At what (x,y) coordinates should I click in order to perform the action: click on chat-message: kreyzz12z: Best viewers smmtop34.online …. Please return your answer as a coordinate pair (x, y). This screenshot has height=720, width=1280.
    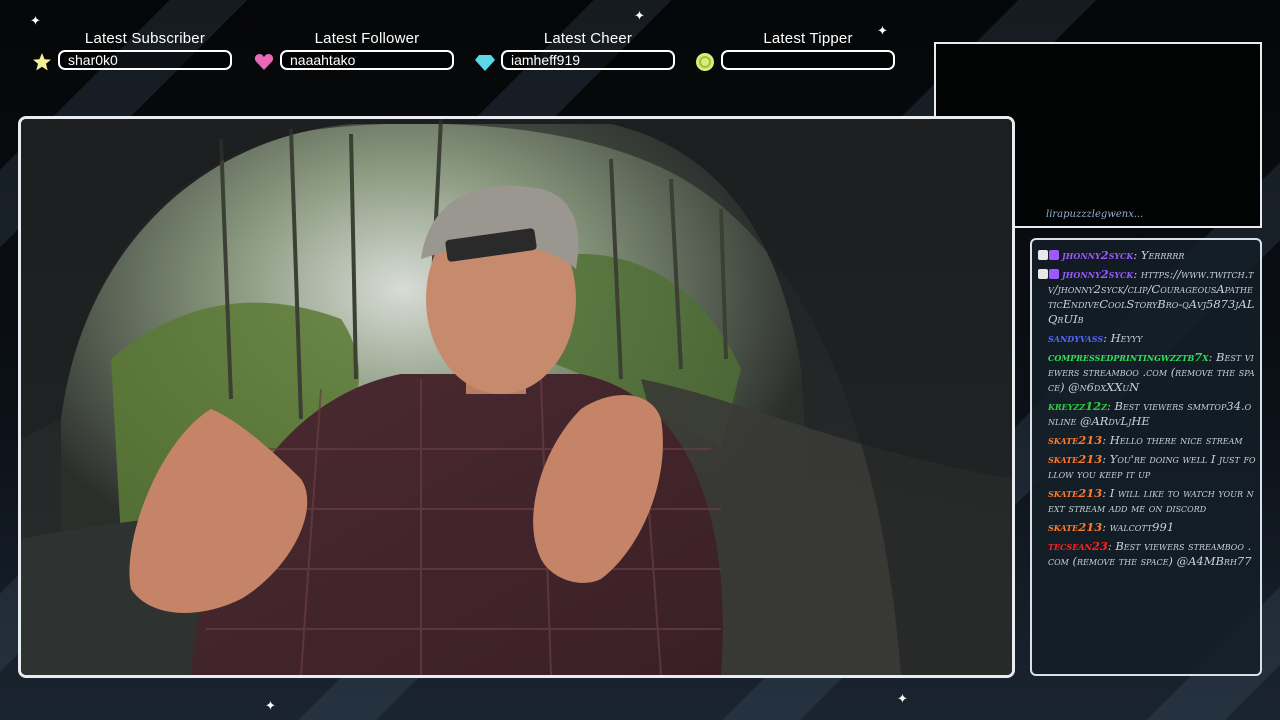
    Looking at the image, I should click on (1146, 414).